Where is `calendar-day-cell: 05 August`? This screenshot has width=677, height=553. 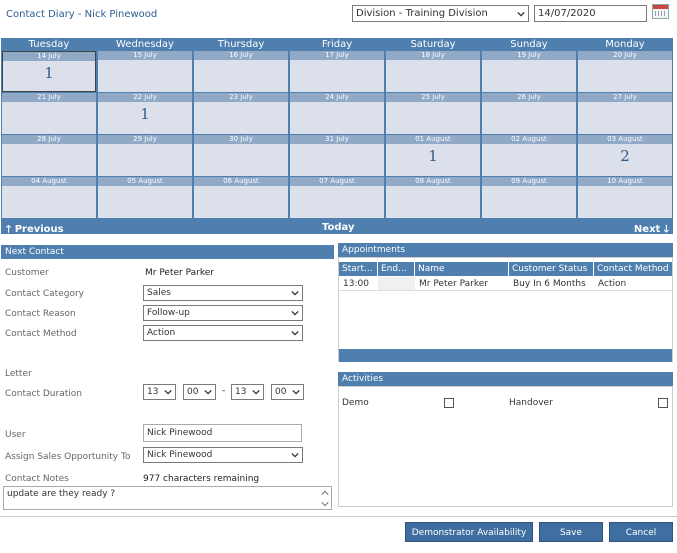
calendar-day-cell: 05 August is located at coordinates (145, 197).